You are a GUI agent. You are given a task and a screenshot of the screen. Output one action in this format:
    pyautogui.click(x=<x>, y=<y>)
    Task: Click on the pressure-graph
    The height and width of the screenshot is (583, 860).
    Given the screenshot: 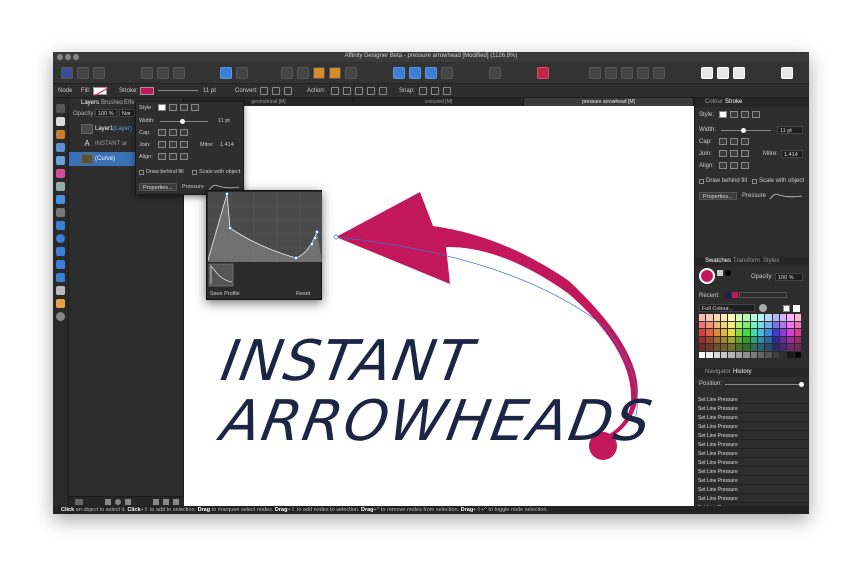 What is the action you would take?
    pyautogui.click(x=265, y=240)
    